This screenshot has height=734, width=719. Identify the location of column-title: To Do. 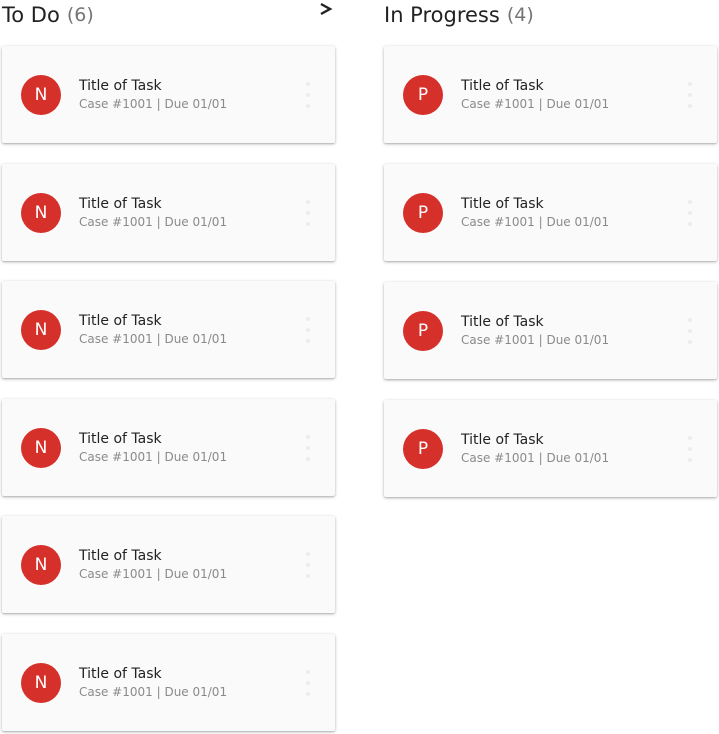
(31, 15).